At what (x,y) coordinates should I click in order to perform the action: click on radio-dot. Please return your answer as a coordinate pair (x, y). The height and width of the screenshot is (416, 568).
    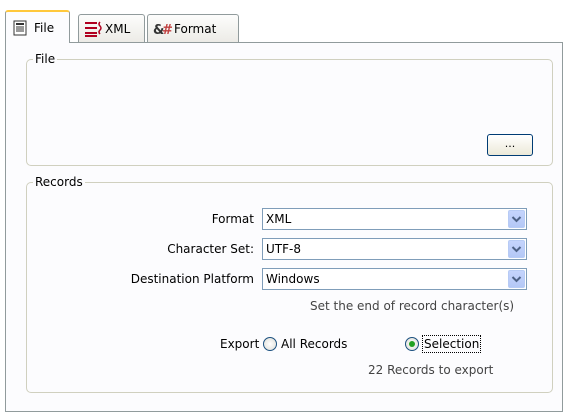
    Looking at the image, I should click on (412, 344).